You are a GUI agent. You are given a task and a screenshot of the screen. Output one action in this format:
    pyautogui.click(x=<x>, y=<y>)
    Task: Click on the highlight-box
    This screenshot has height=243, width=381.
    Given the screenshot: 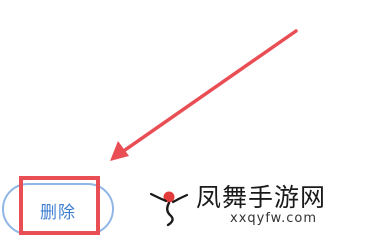 What is the action you would take?
    pyautogui.click(x=59, y=205)
    